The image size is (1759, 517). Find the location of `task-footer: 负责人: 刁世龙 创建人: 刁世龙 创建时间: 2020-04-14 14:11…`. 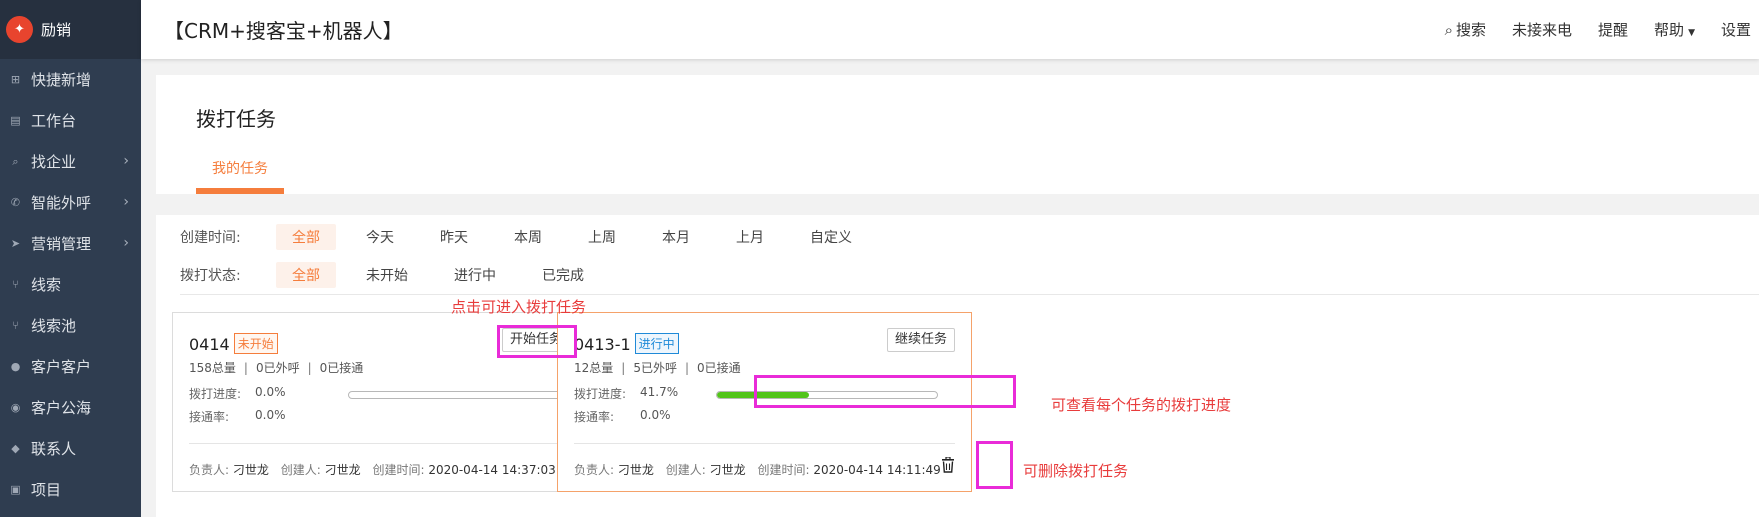

task-footer: 负责人: 刁世龙 创建人: 刁世龙 创建时间: 2020-04-14 14:11… is located at coordinates (761, 469).